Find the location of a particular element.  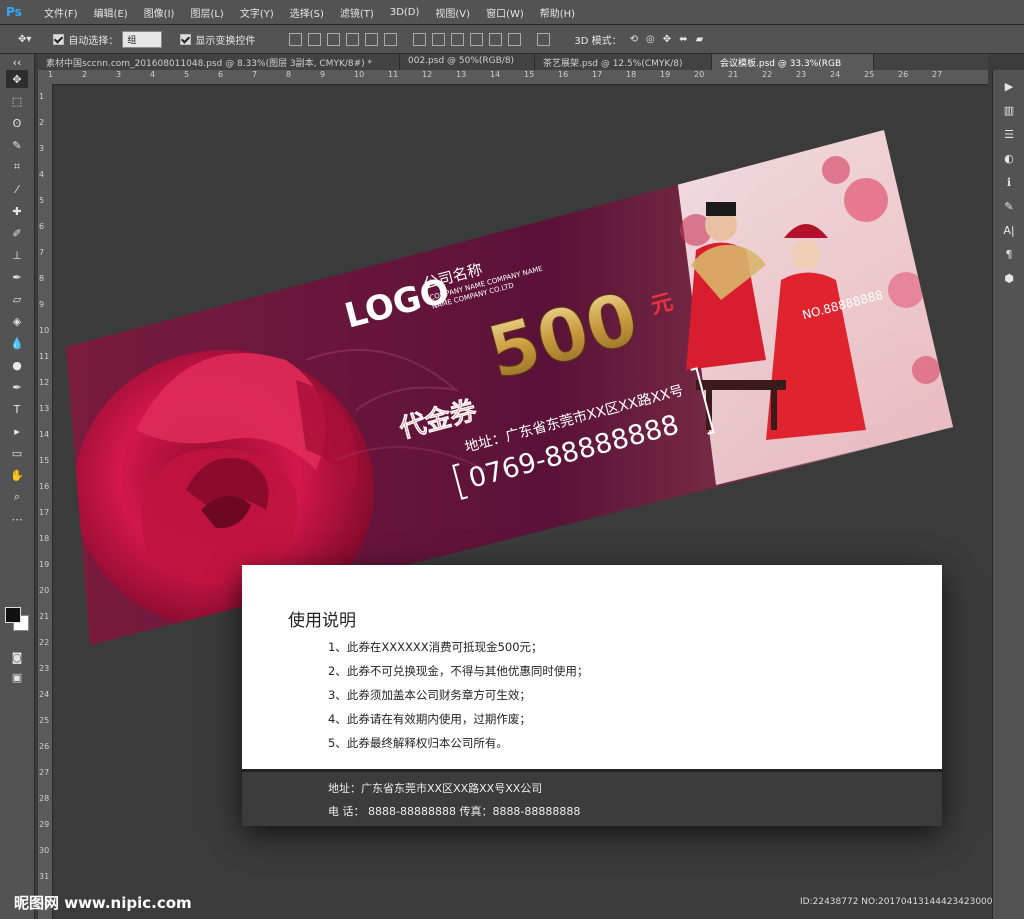

eyedropper-tool-icon: ⁄ is located at coordinates (17, 189).